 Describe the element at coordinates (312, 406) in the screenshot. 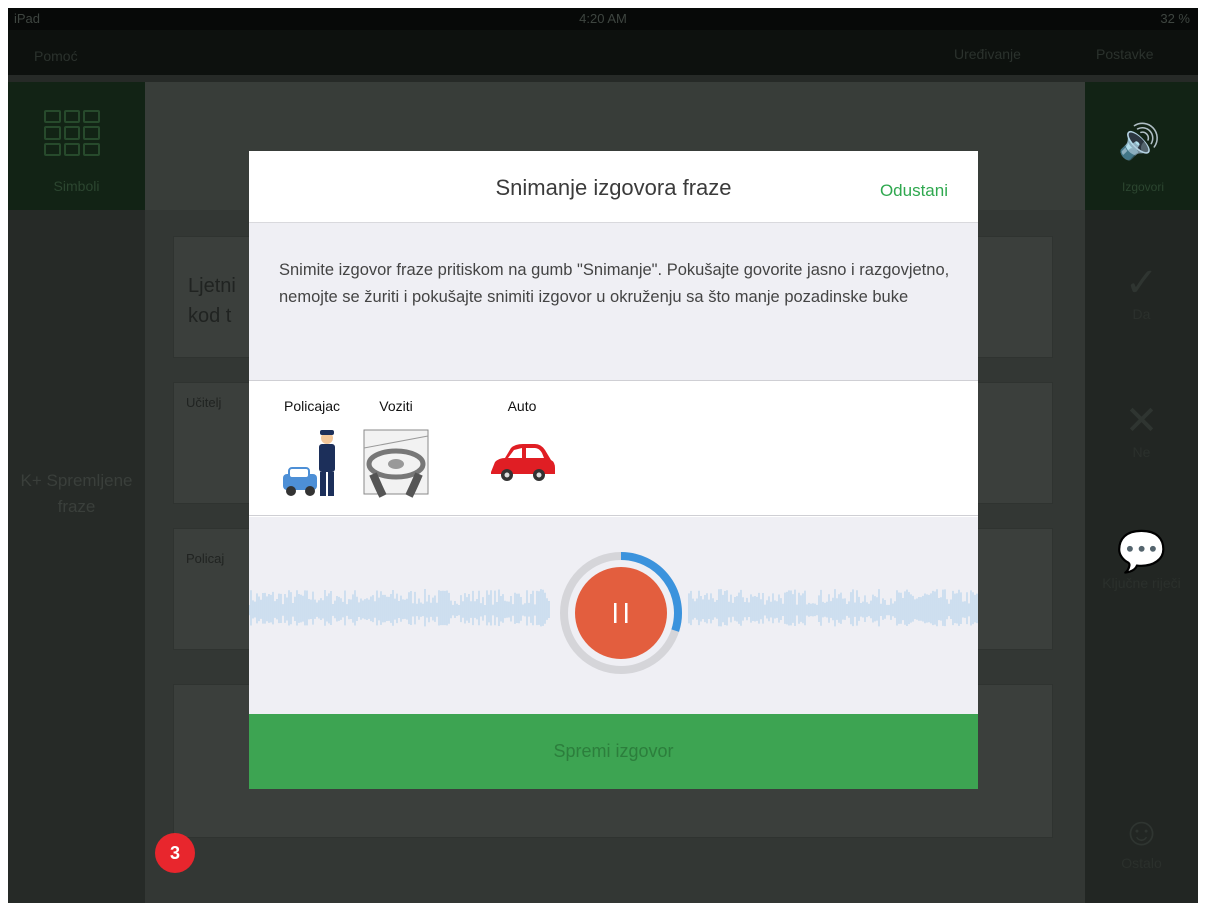

I see `symbol-label: Policajac` at that location.